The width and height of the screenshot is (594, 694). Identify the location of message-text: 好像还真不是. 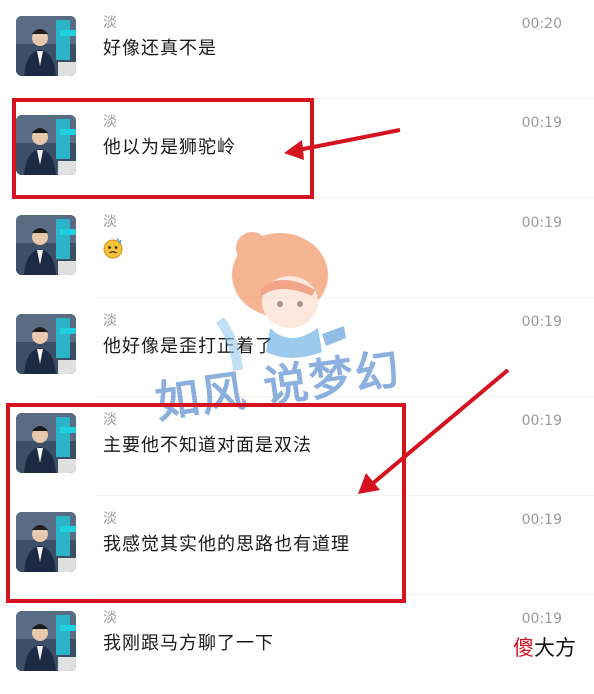
(160, 48).